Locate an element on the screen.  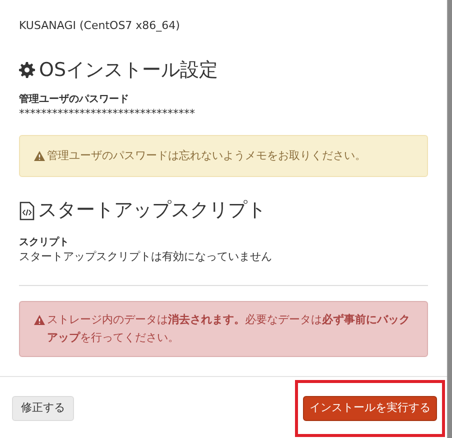
gear-icon is located at coordinates (27, 70).